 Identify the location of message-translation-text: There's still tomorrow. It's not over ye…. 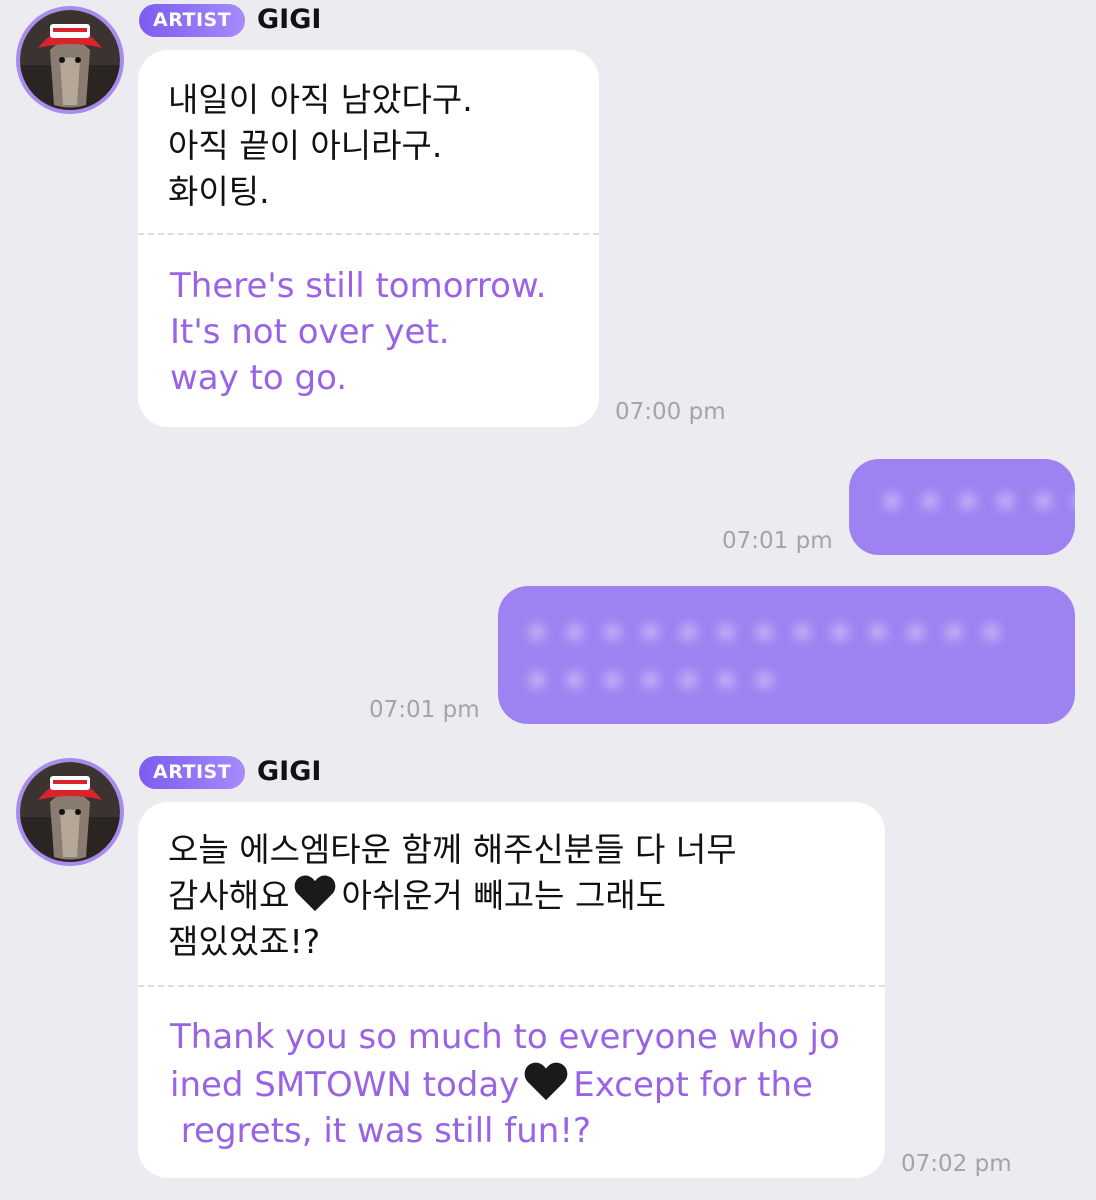
(358, 332).